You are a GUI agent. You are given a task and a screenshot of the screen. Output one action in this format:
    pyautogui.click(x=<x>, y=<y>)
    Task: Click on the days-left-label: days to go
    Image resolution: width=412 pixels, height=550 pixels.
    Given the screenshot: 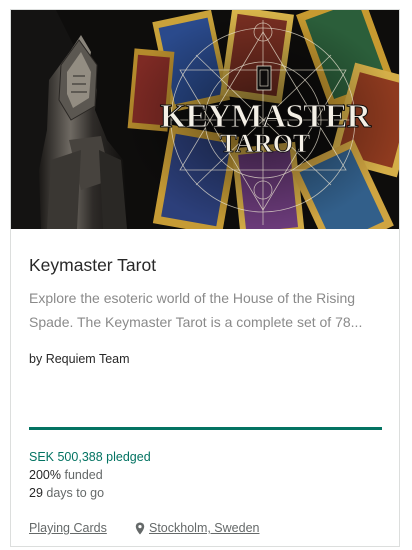 What is the action you would take?
    pyautogui.click(x=75, y=493)
    